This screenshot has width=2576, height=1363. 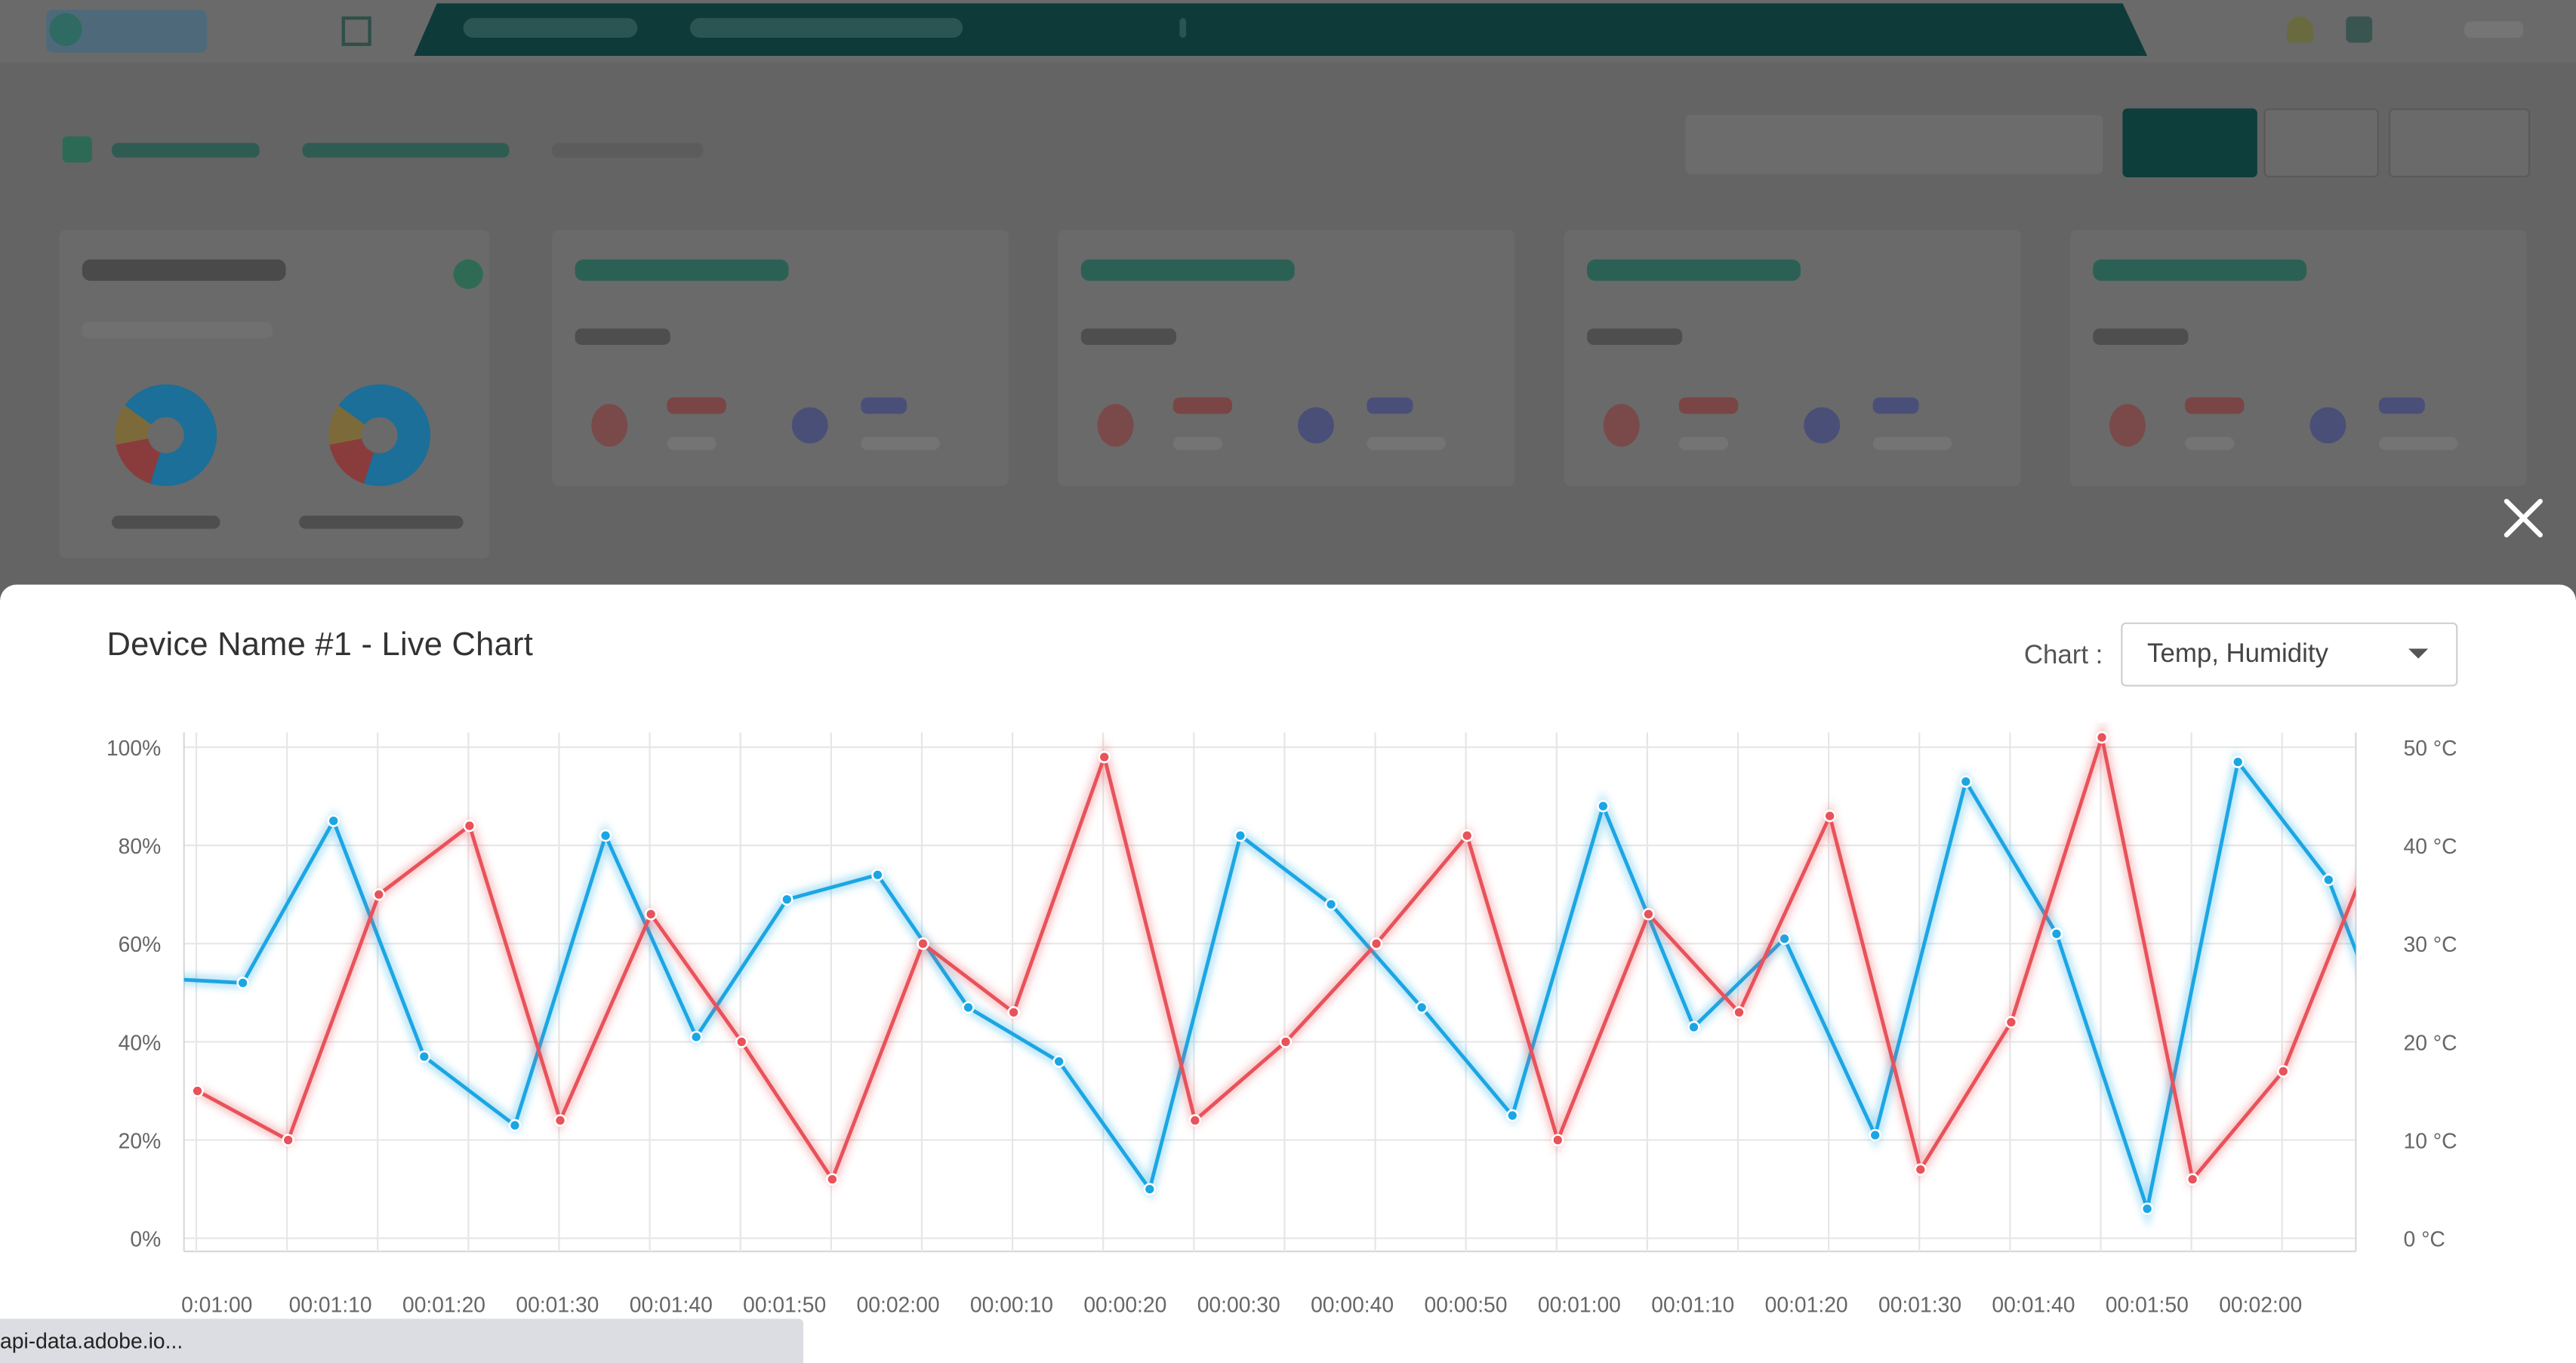 What do you see at coordinates (2430, 1042) in the screenshot?
I see `y-right-tick-label: 20 °C` at bounding box center [2430, 1042].